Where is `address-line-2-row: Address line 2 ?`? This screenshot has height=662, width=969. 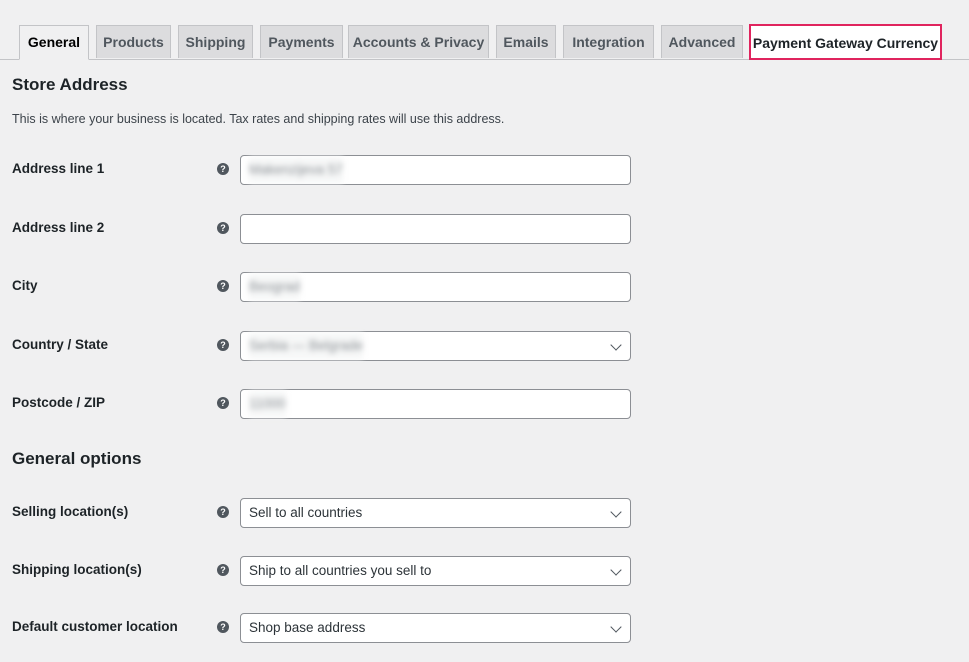 address-line-2-row: Address line 2 ? is located at coordinates (484, 229).